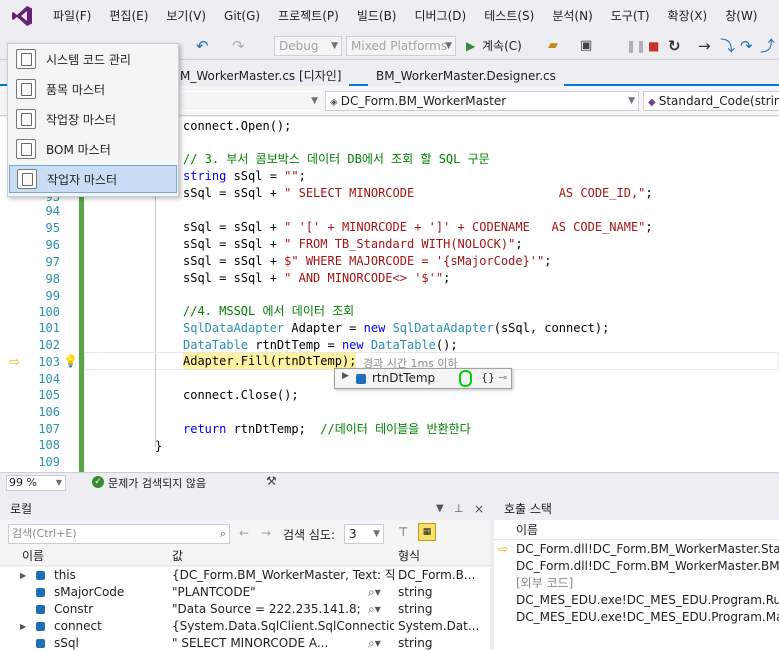 This screenshot has width=779, height=650. What do you see at coordinates (177, 556) in the screenshot?
I see `column-header-value: 값` at bounding box center [177, 556].